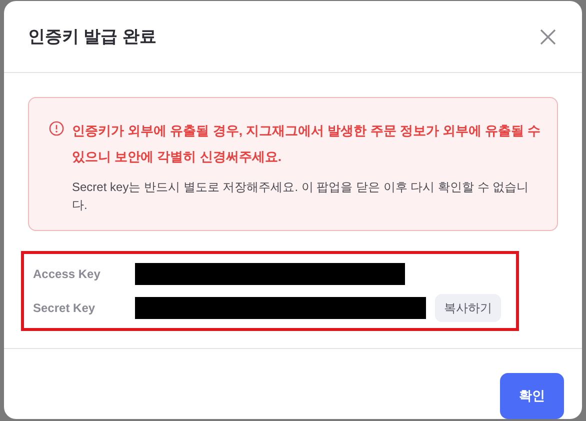 The height and width of the screenshot is (421, 586). What do you see at coordinates (307, 144) in the screenshot?
I see `warning-text: 인증키가 외부에 유출될 경우, 지그재그에서 발생한 주문 정보가 외부에 유출될 수 있으니 보안에 각별히 신경써주세요.` at bounding box center [307, 144].